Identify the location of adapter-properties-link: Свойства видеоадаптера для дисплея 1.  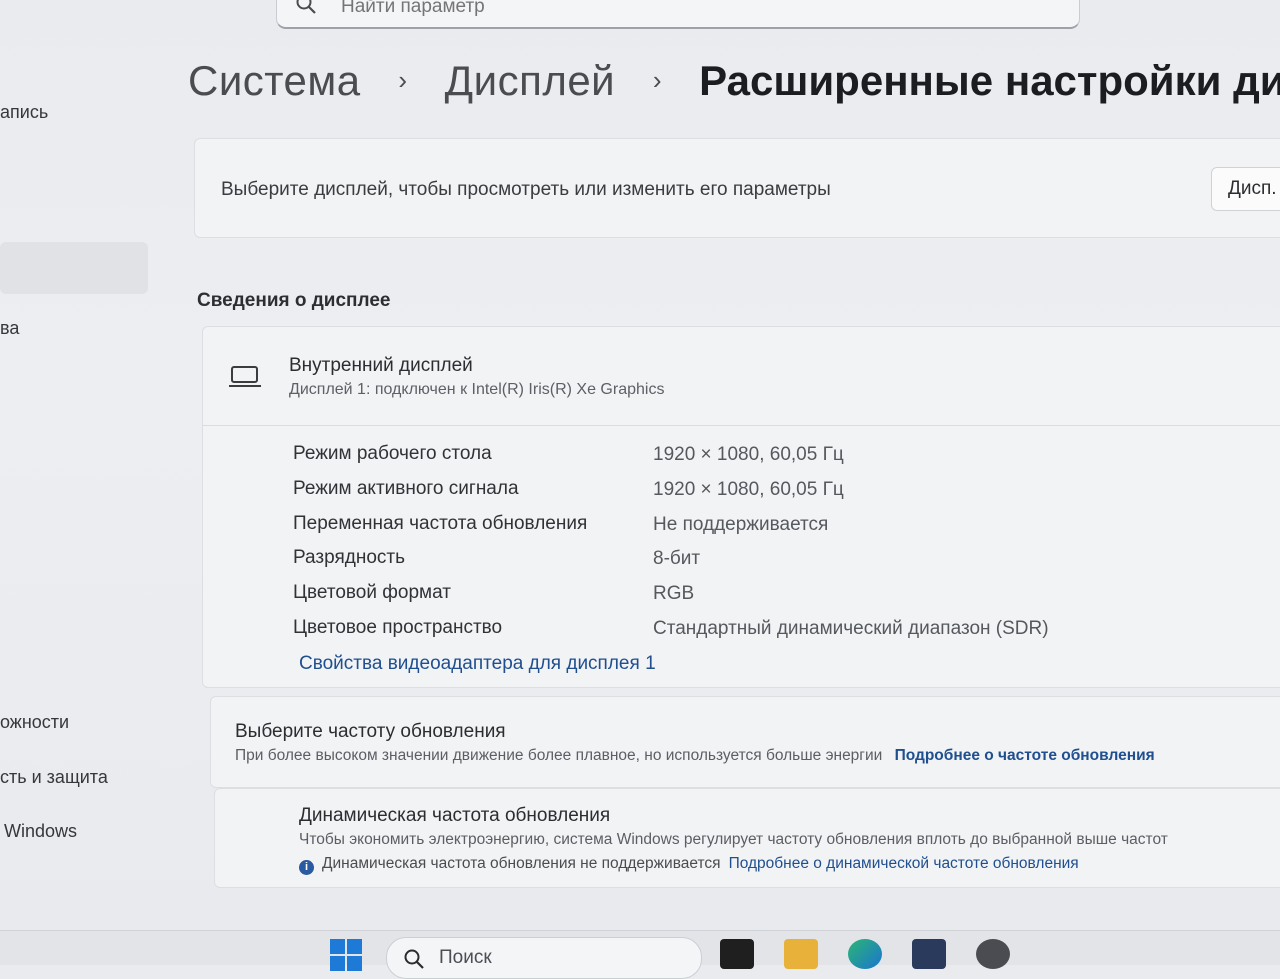
(477, 664).